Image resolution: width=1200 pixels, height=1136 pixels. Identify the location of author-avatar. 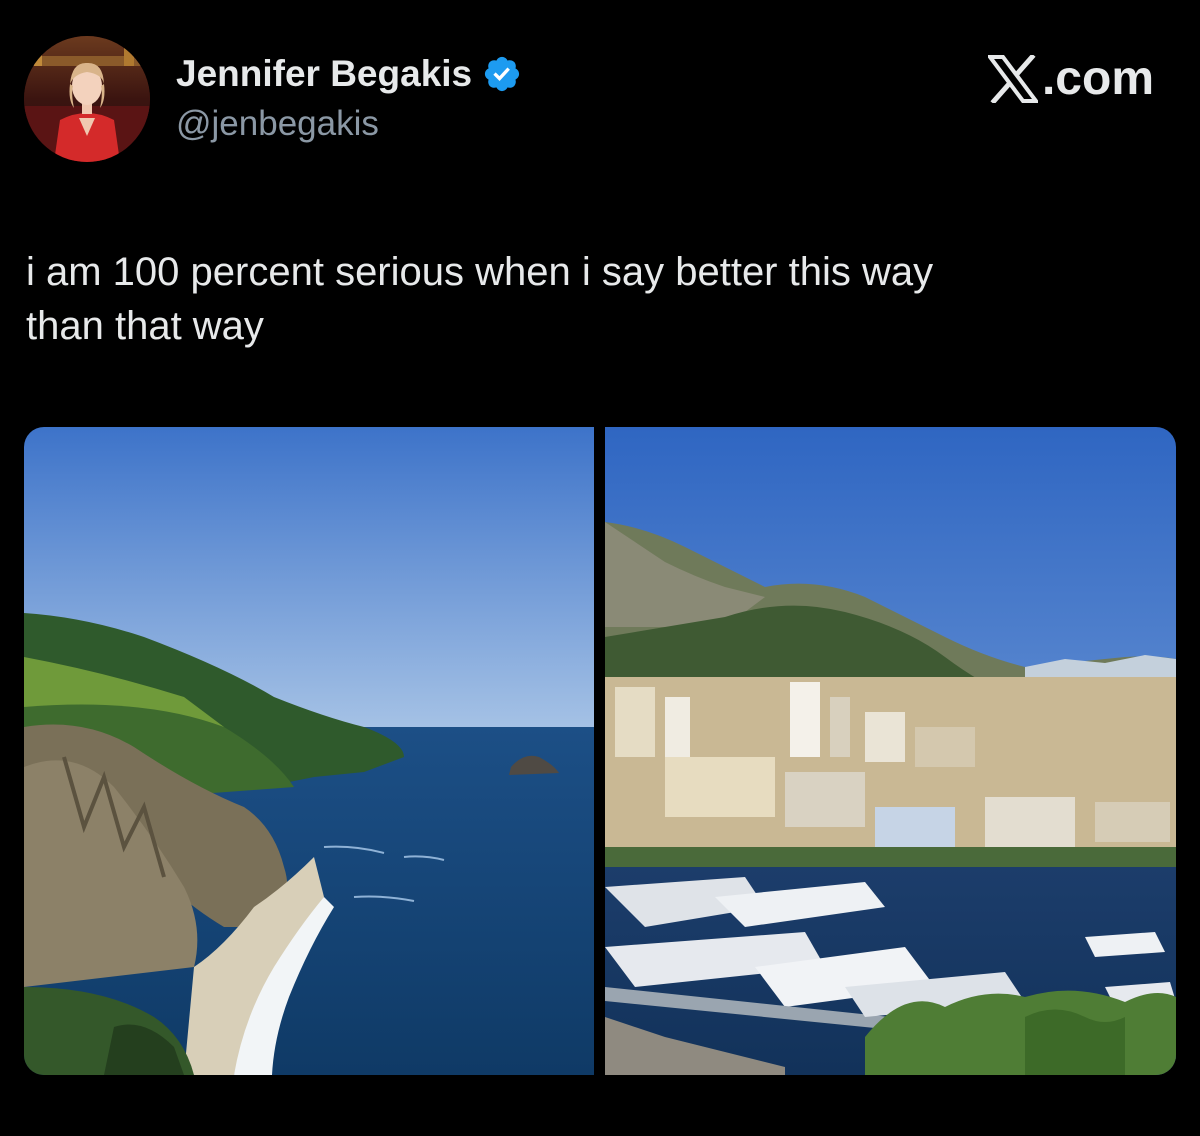
(87, 99).